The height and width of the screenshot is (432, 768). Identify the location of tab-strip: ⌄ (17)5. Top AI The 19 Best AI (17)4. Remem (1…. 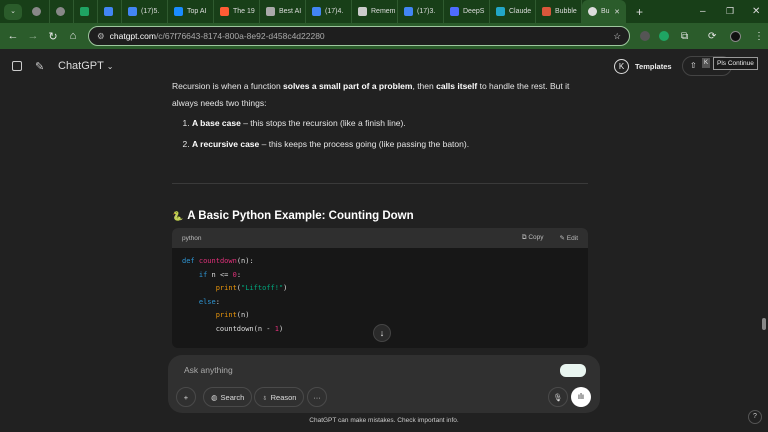
(384, 11).